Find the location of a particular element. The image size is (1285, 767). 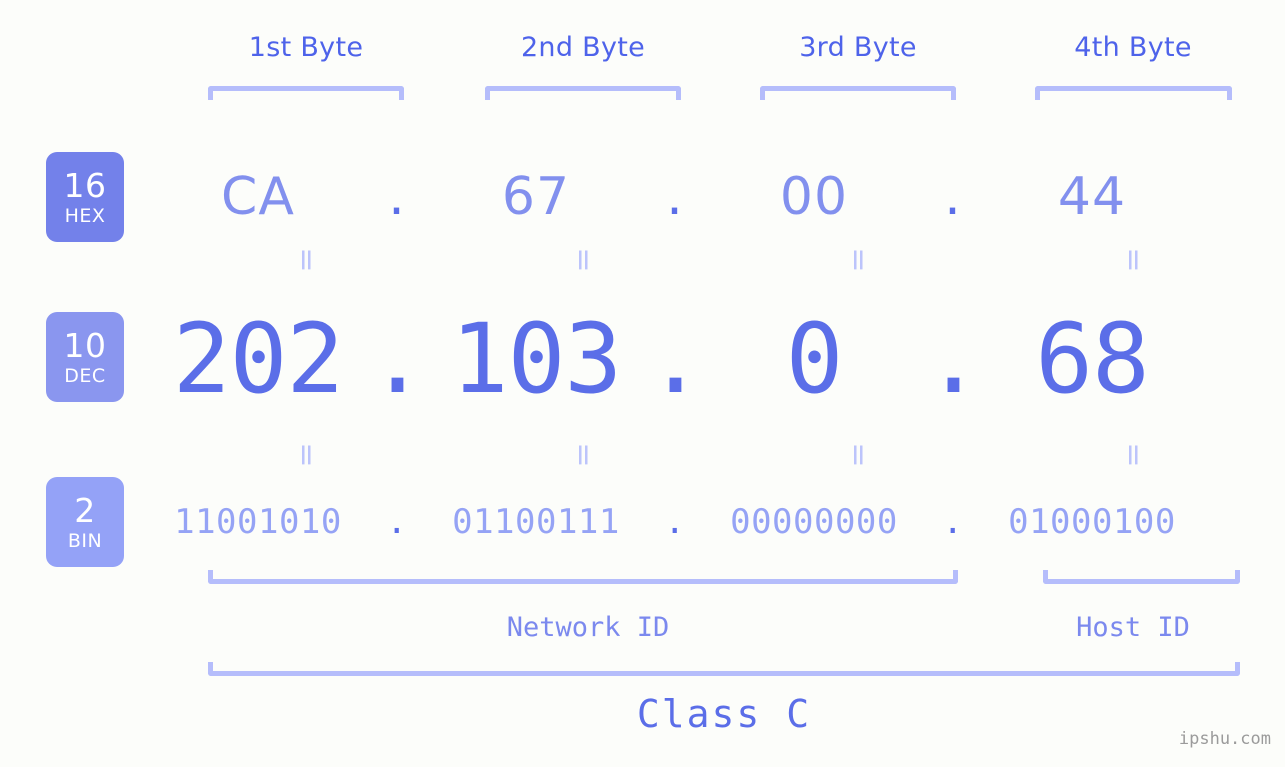

host-id-label: Host ID is located at coordinates (1133, 627).